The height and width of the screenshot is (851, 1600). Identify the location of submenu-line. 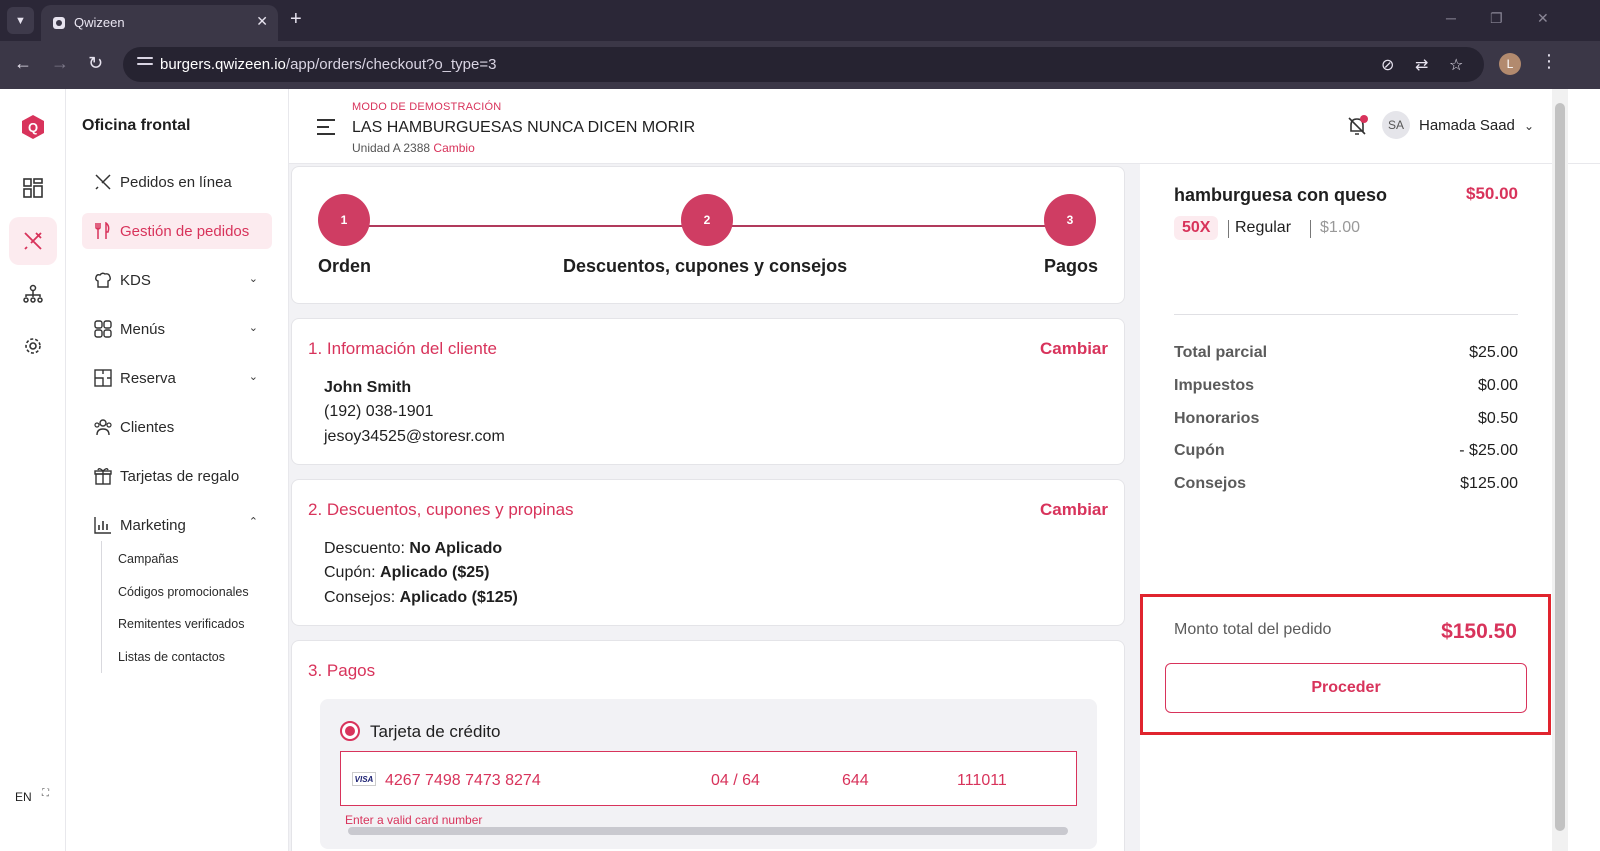
(101, 607).